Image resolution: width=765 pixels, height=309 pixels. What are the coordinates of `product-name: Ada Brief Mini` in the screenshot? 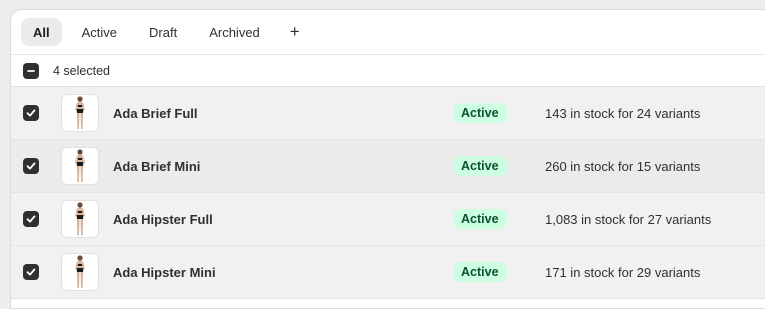 It's located at (156, 166).